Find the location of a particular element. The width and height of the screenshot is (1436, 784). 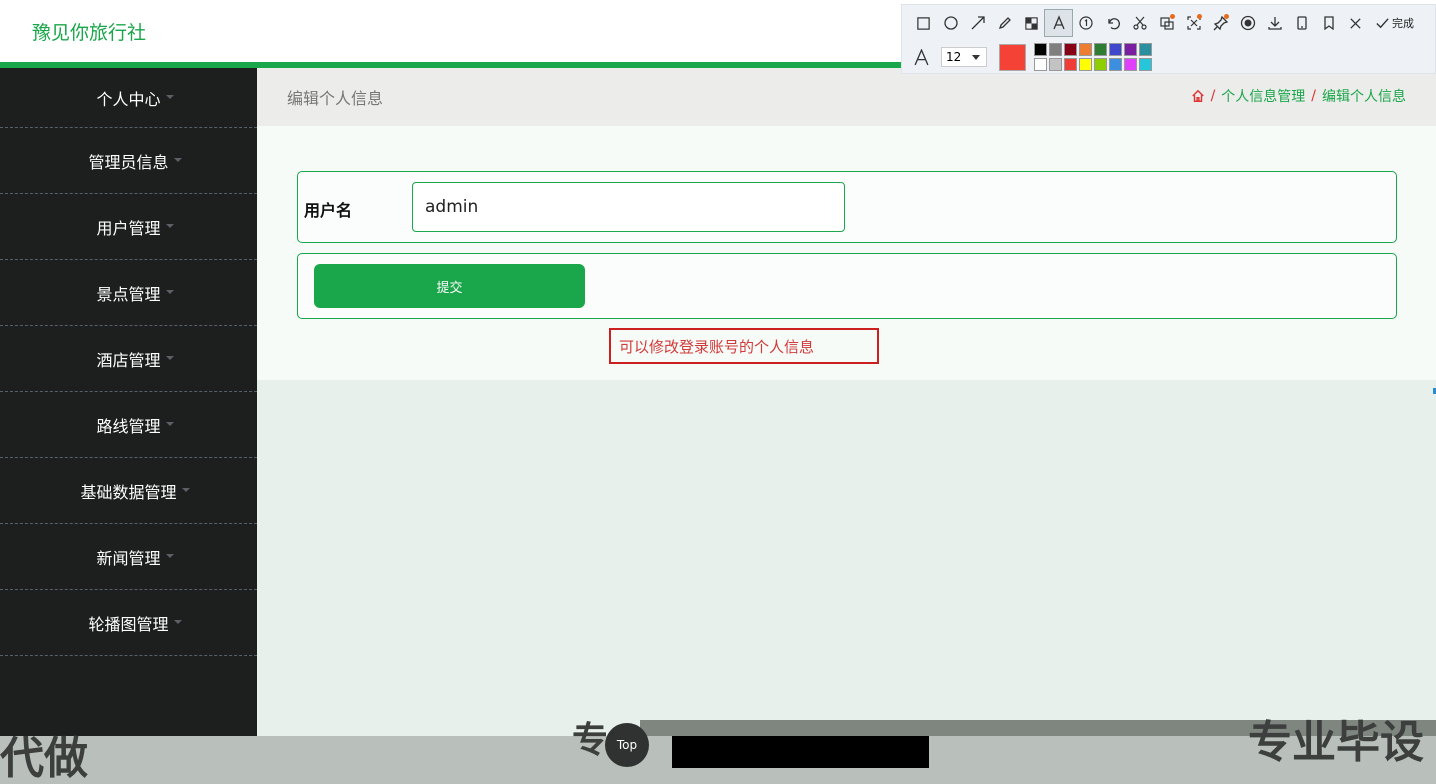

brand-title: 豫见你旅行社 is located at coordinates (89, 31).